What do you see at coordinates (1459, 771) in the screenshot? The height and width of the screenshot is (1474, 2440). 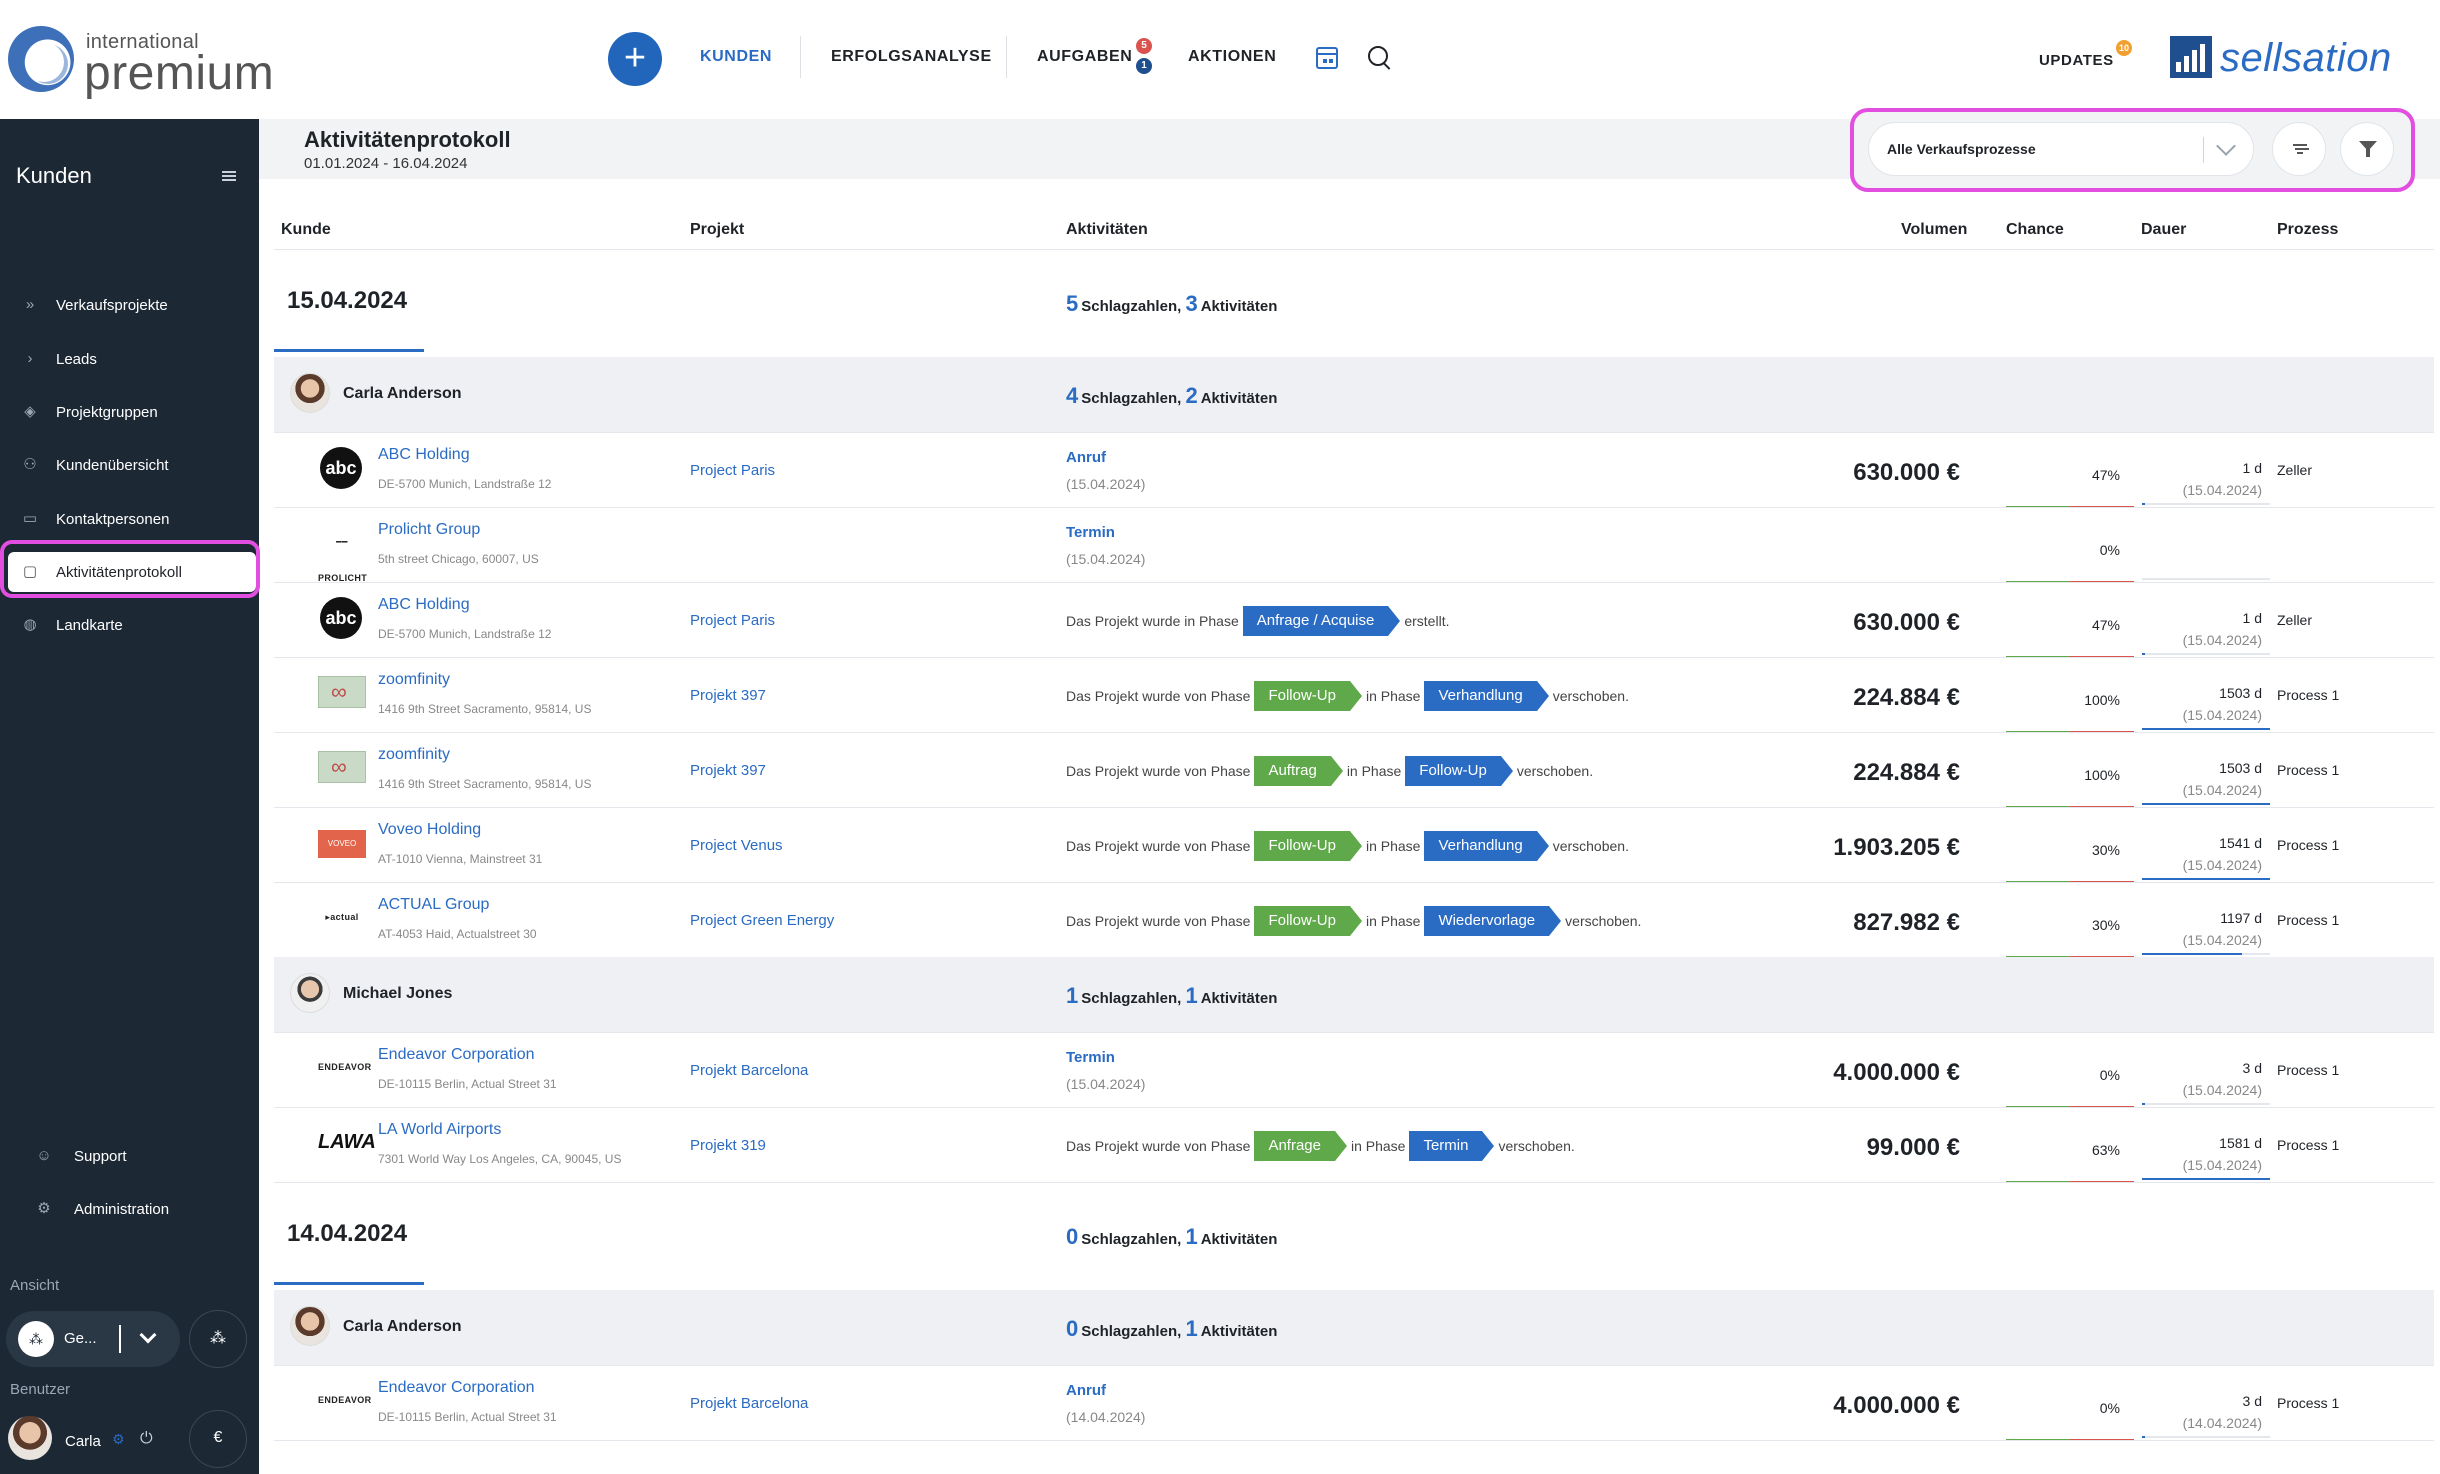 I see `phase-to-tag: Follow-Up` at bounding box center [1459, 771].